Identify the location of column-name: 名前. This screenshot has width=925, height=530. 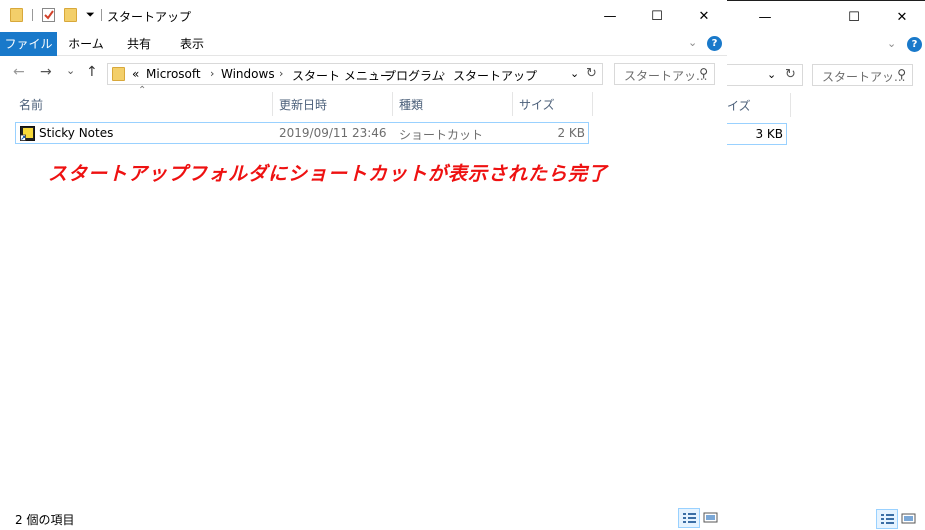
(31, 103).